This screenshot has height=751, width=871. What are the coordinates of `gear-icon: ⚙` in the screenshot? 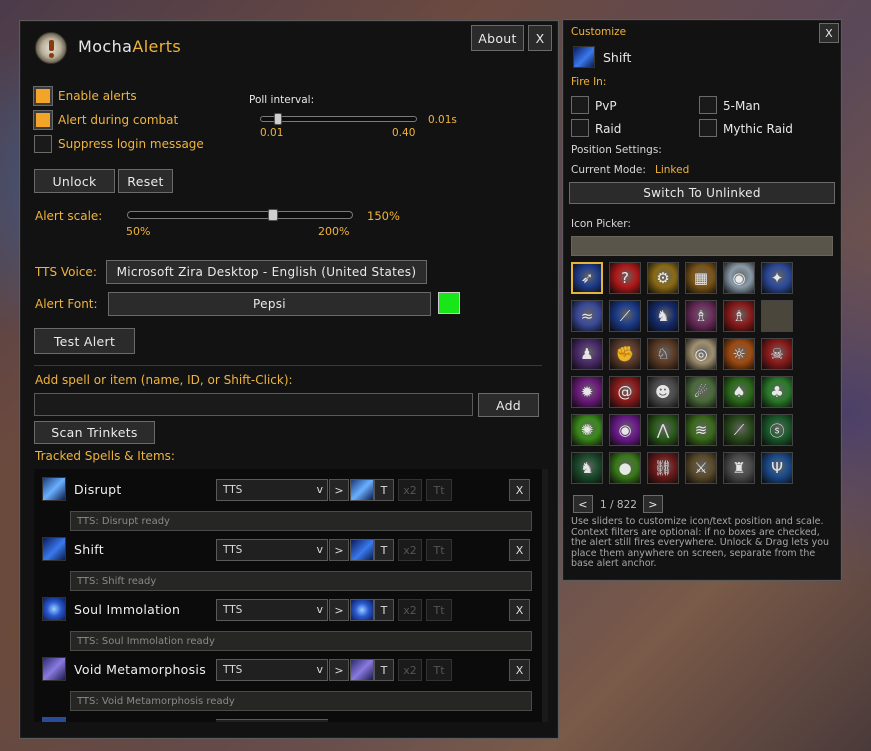 It's located at (663, 278).